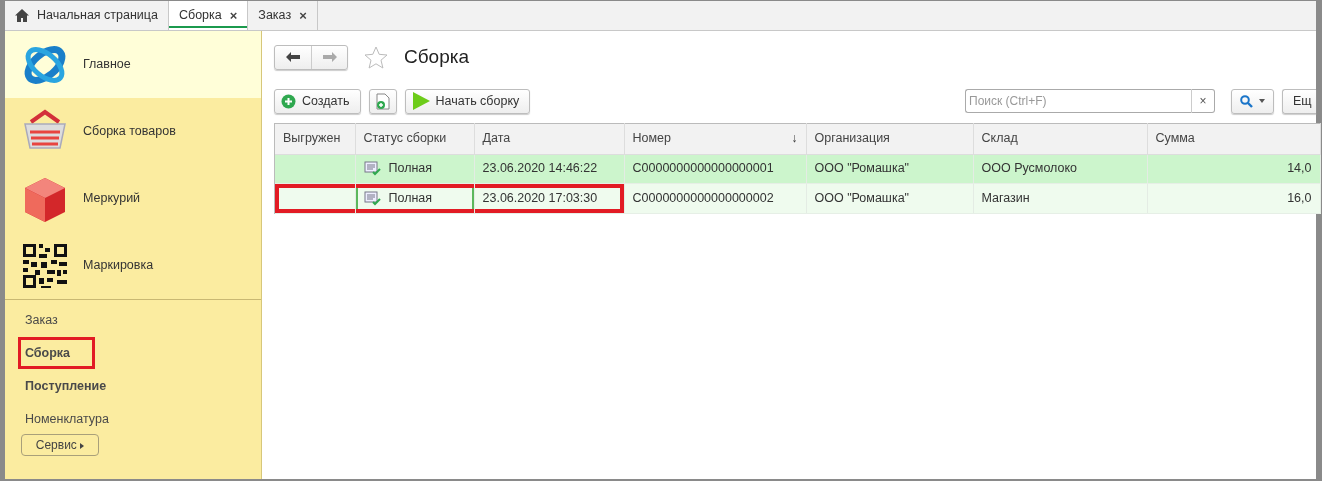 This screenshot has height=481, width=1322. Describe the element at coordinates (1060, 168) in the screenshot. I see `table-cell: ООО Русмолоко` at that location.